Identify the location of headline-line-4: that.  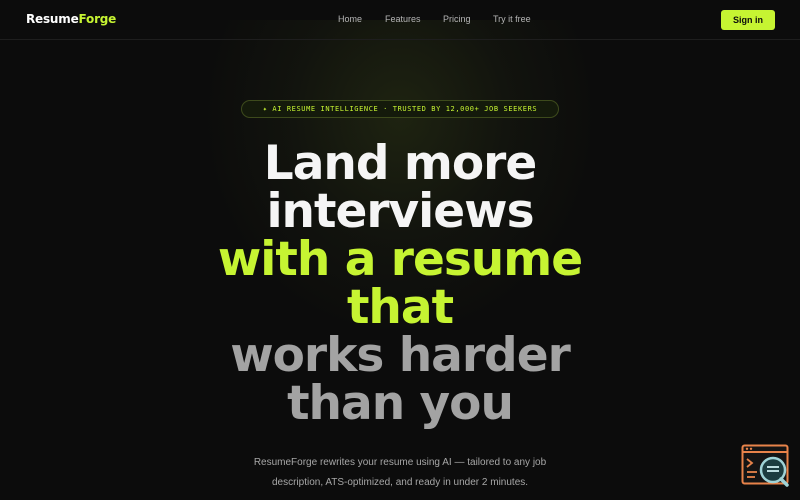
(400, 307).